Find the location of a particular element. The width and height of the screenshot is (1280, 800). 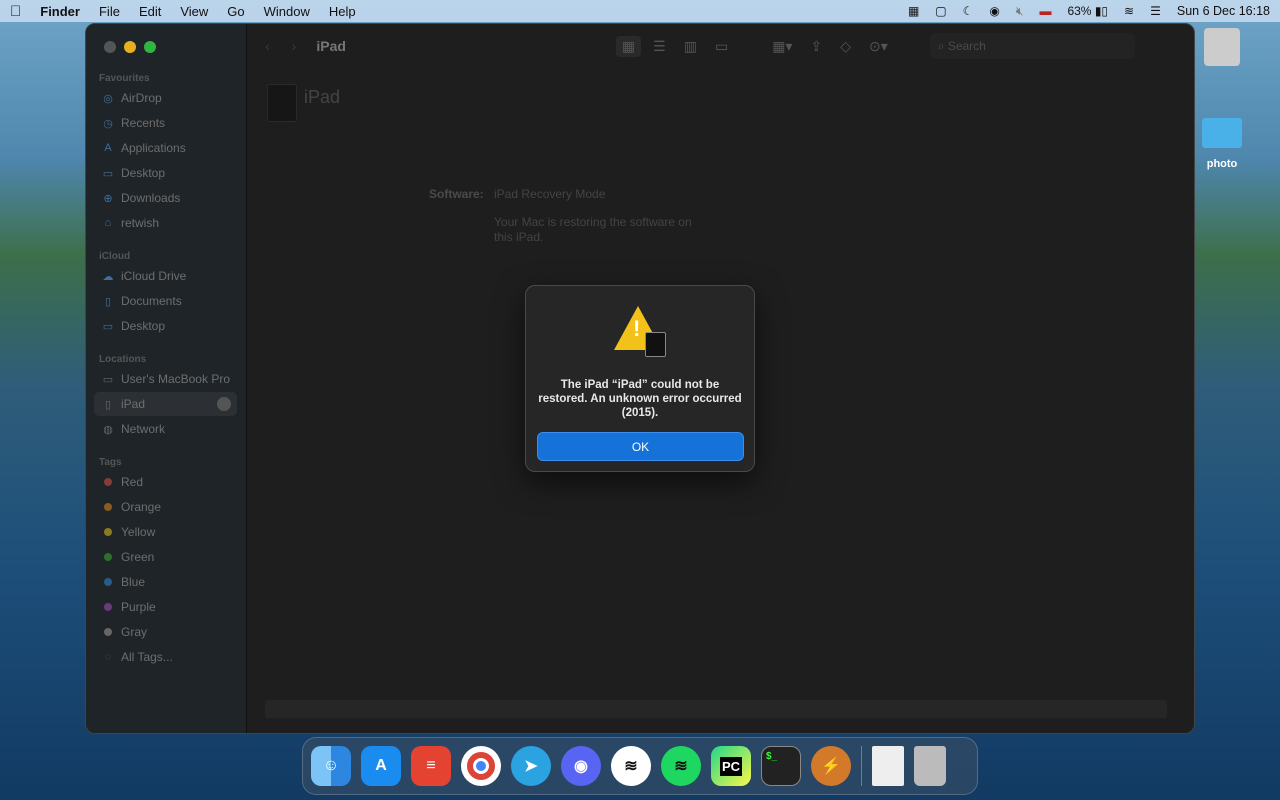

minimize-button is located at coordinates (130, 47).